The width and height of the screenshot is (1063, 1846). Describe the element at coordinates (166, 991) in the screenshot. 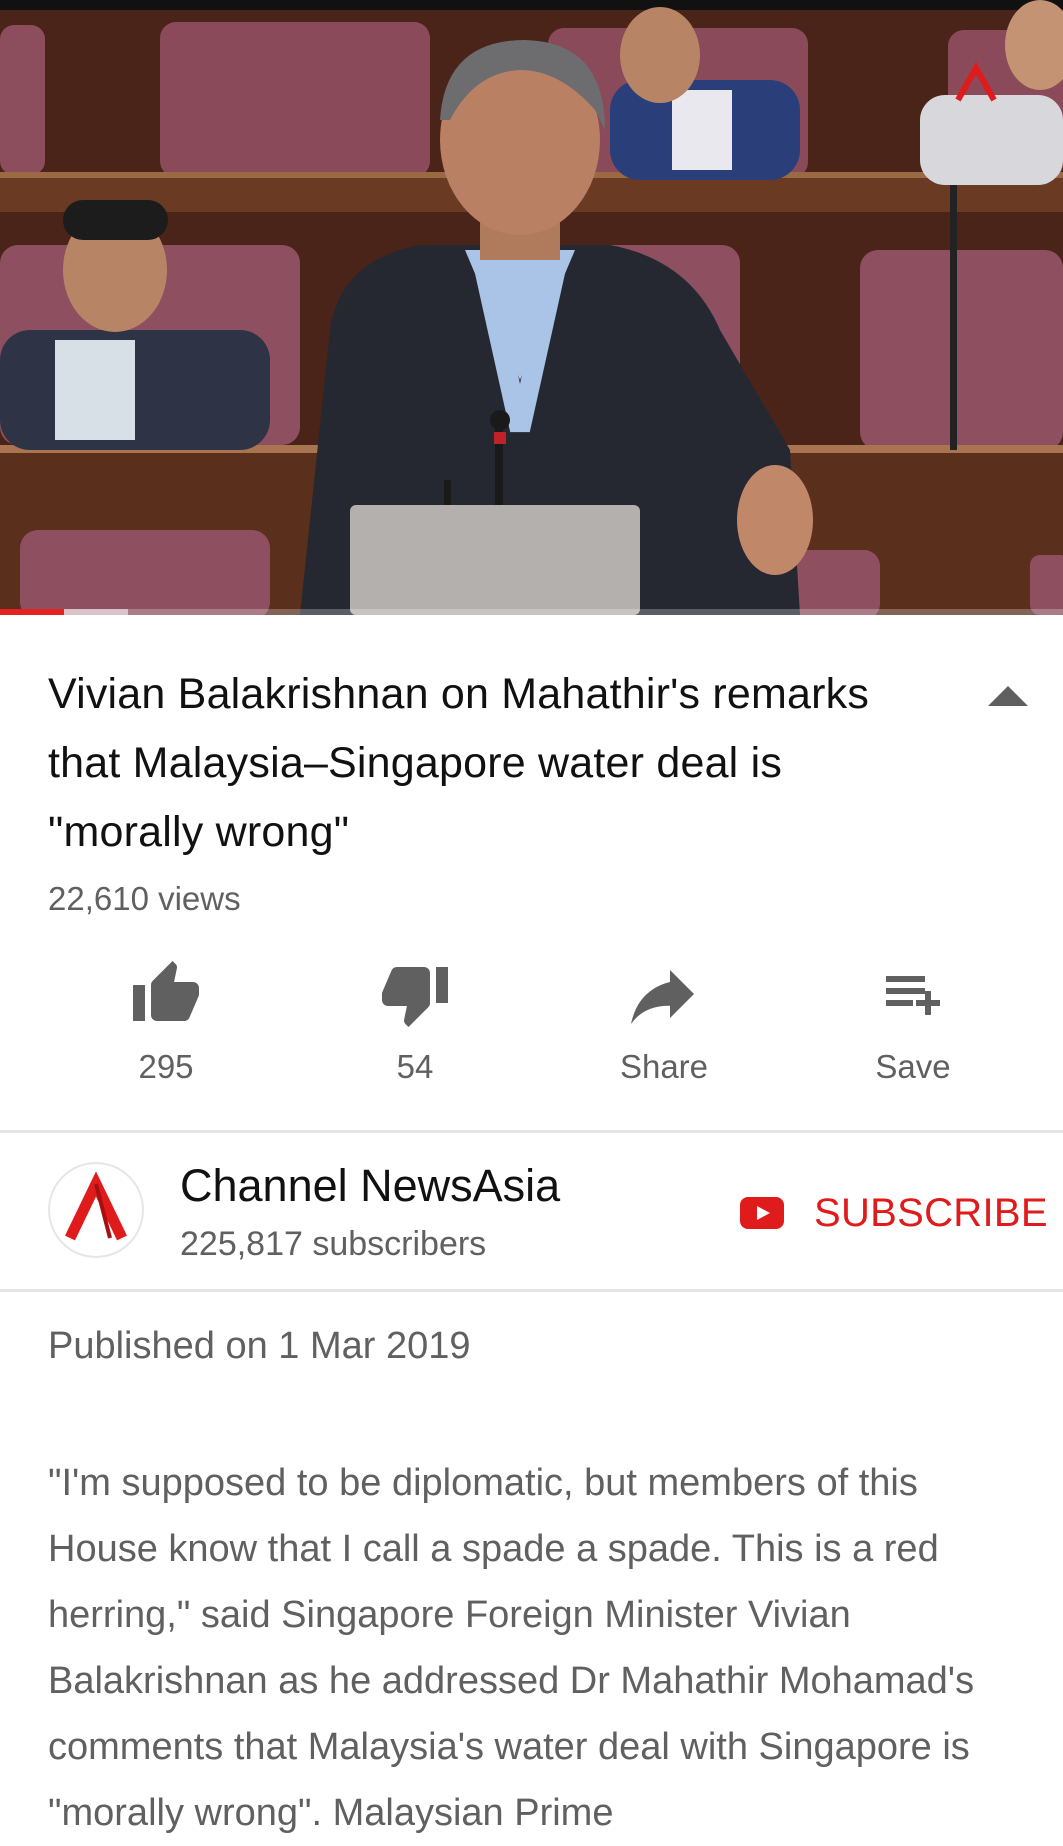

I see `thumbs-up-icon` at that location.